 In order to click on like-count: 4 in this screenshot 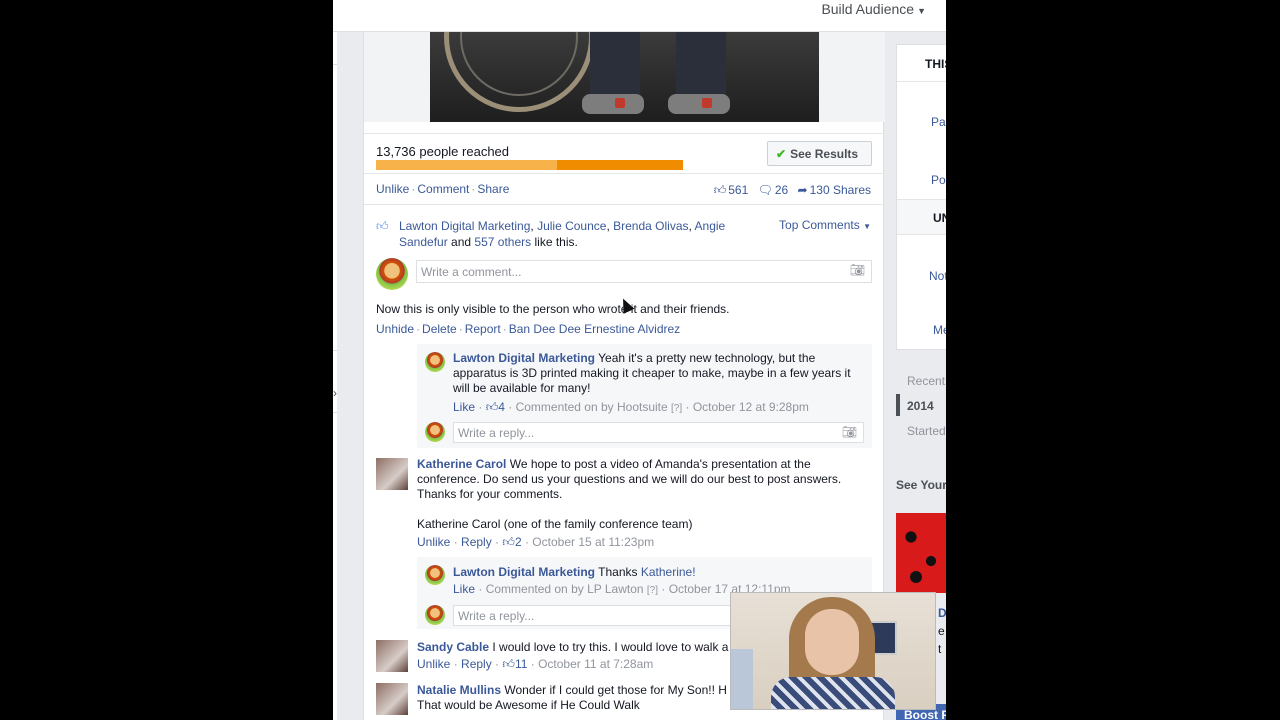, I will do `click(501, 407)`.